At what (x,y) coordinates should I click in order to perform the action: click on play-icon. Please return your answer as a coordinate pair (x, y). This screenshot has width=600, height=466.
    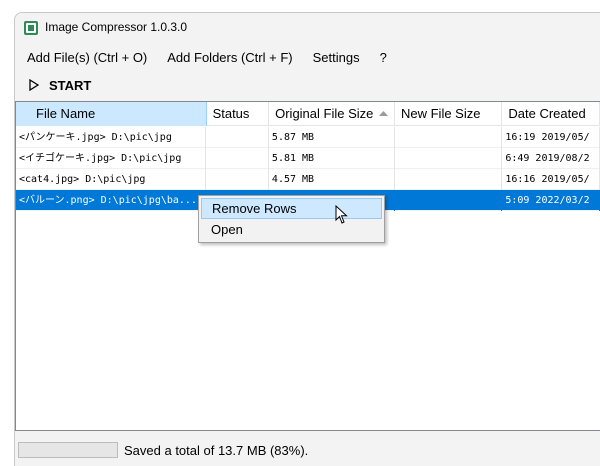
    Looking at the image, I should click on (34, 85).